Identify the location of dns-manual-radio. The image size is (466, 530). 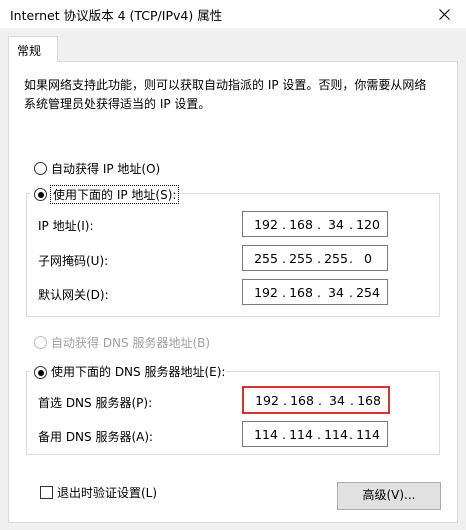
(40, 372).